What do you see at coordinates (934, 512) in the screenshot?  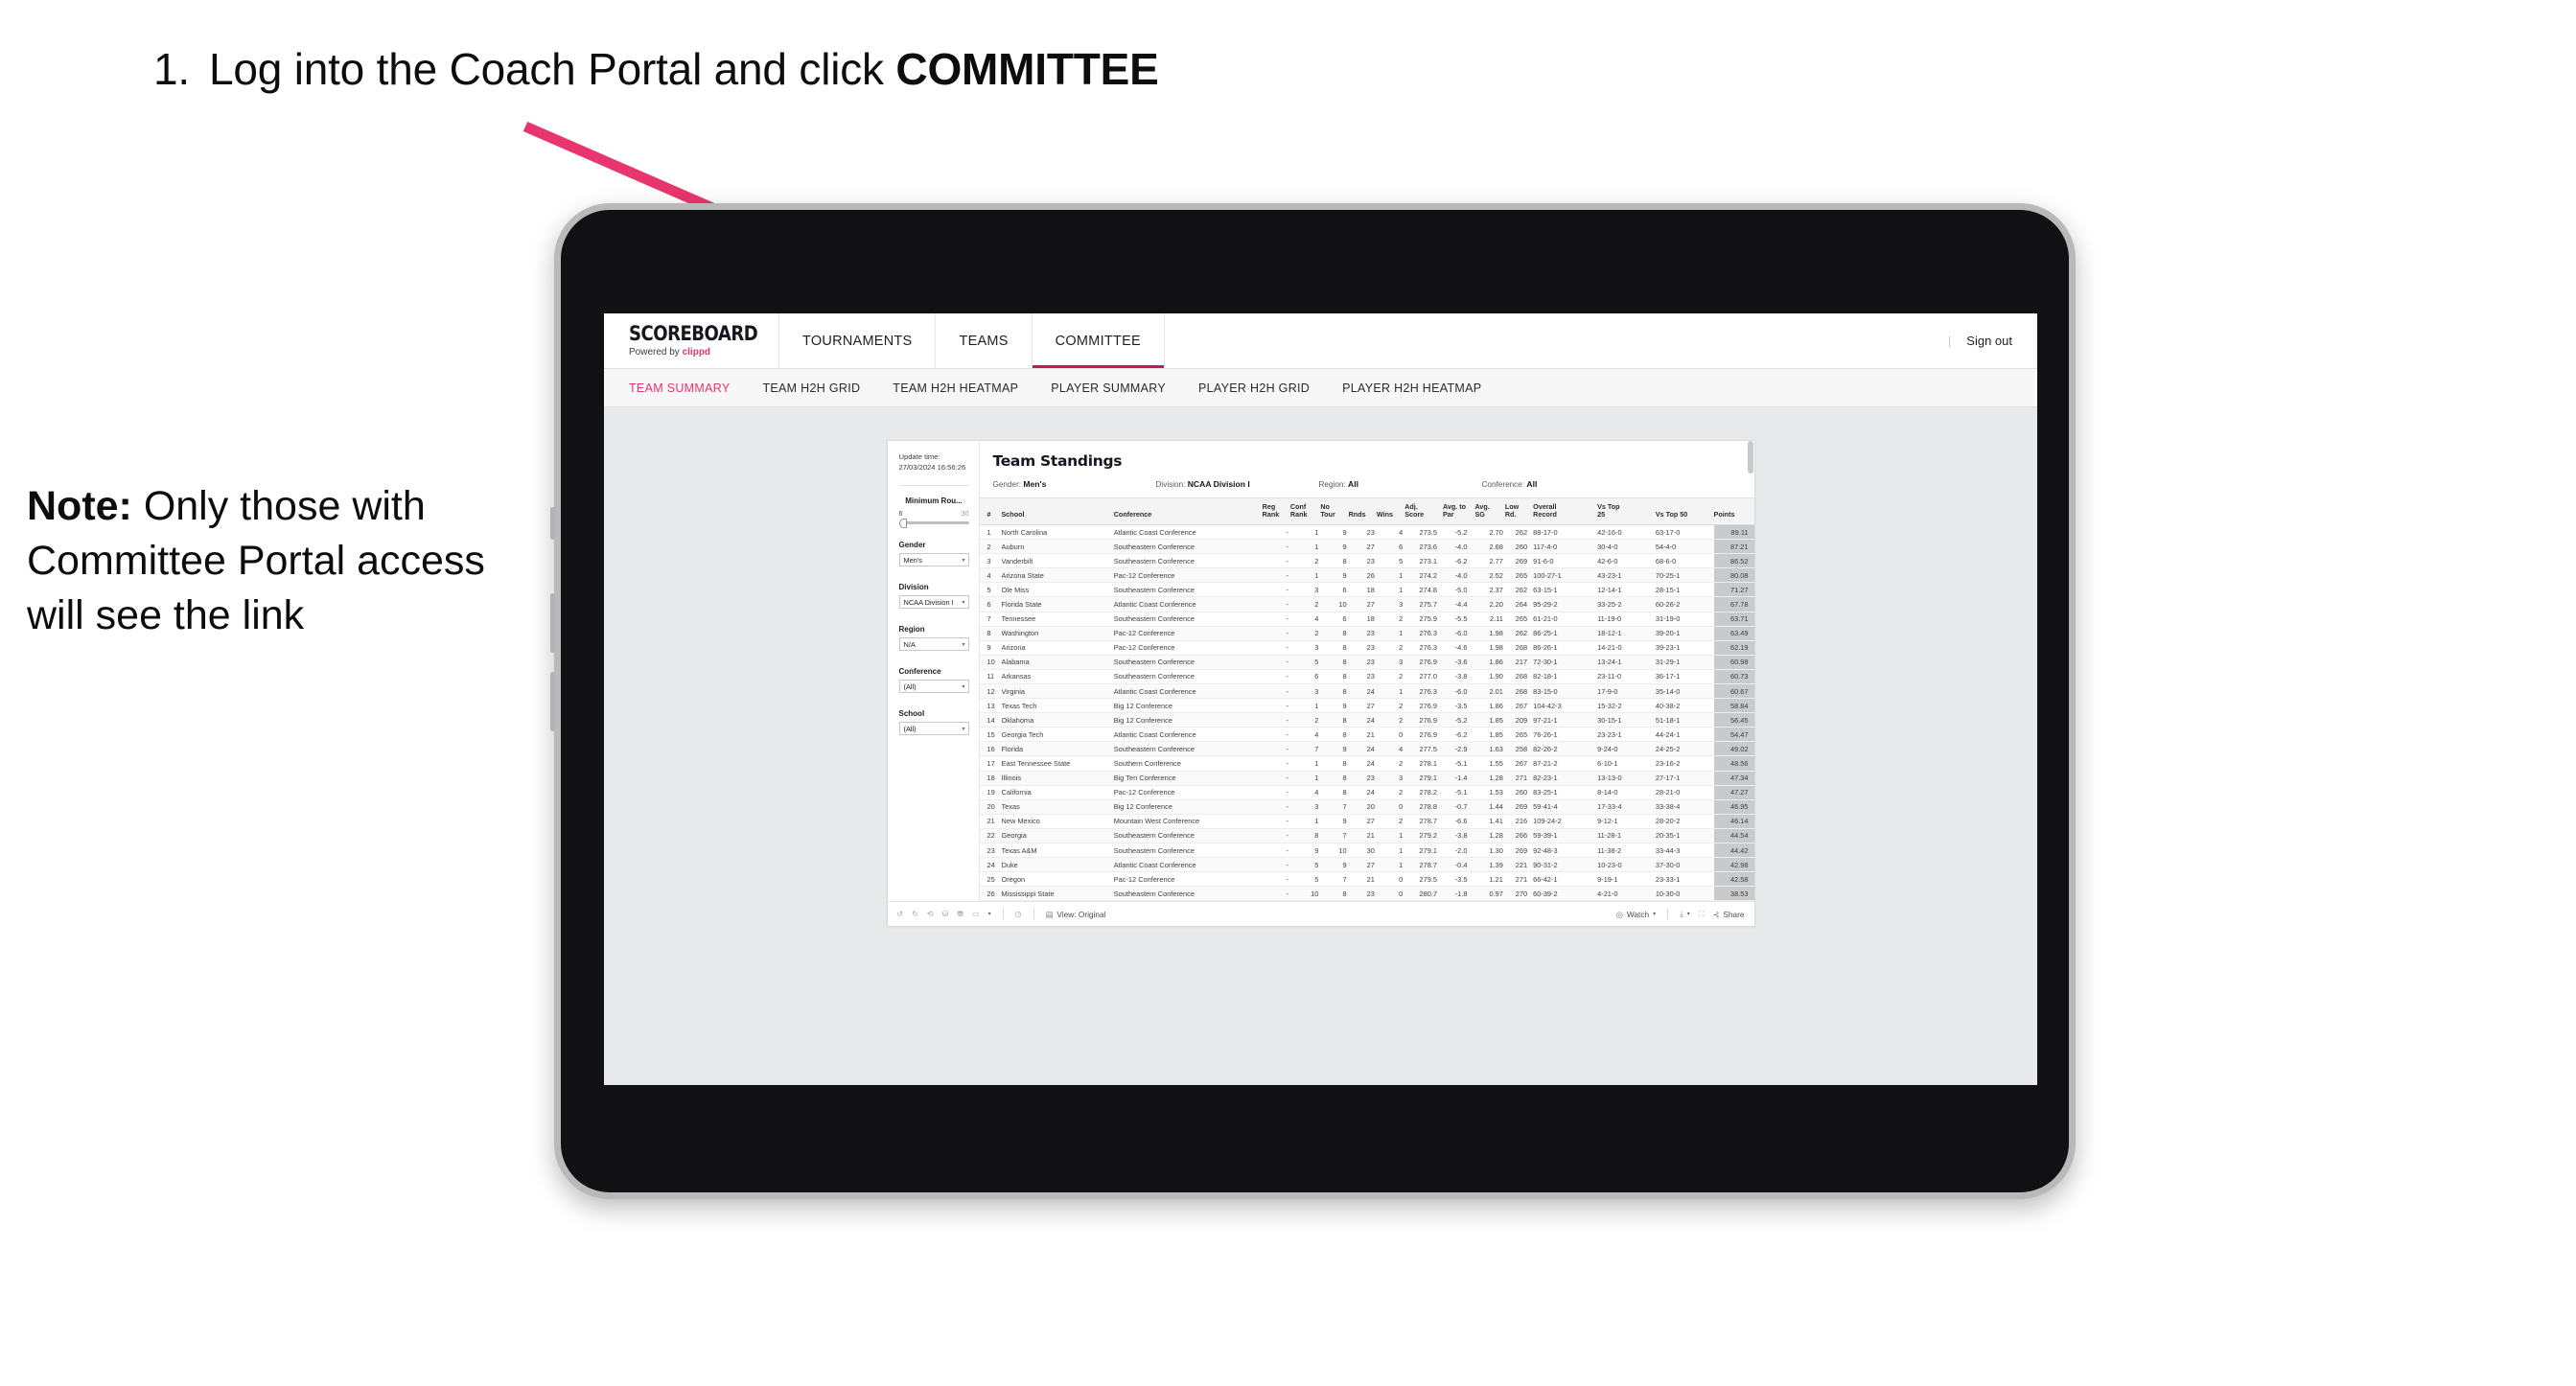 I see `filter-minimum-rounds: Minimum Rou... 6 30` at bounding box center [934, 512].